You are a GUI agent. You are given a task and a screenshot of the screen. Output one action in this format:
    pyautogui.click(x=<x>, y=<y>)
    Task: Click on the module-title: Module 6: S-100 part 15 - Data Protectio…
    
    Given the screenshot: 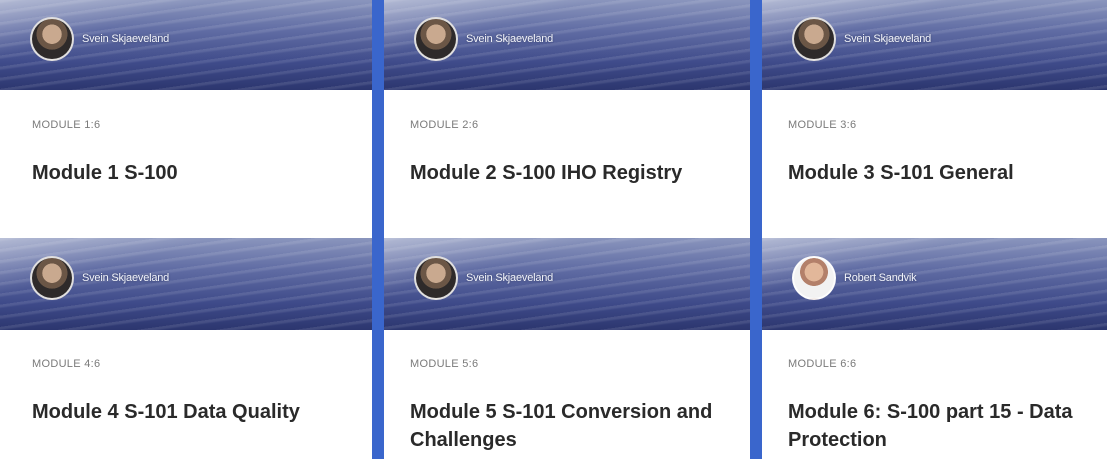 What is the action you would take?
    pyautogui.click(x=944, y=426)
    